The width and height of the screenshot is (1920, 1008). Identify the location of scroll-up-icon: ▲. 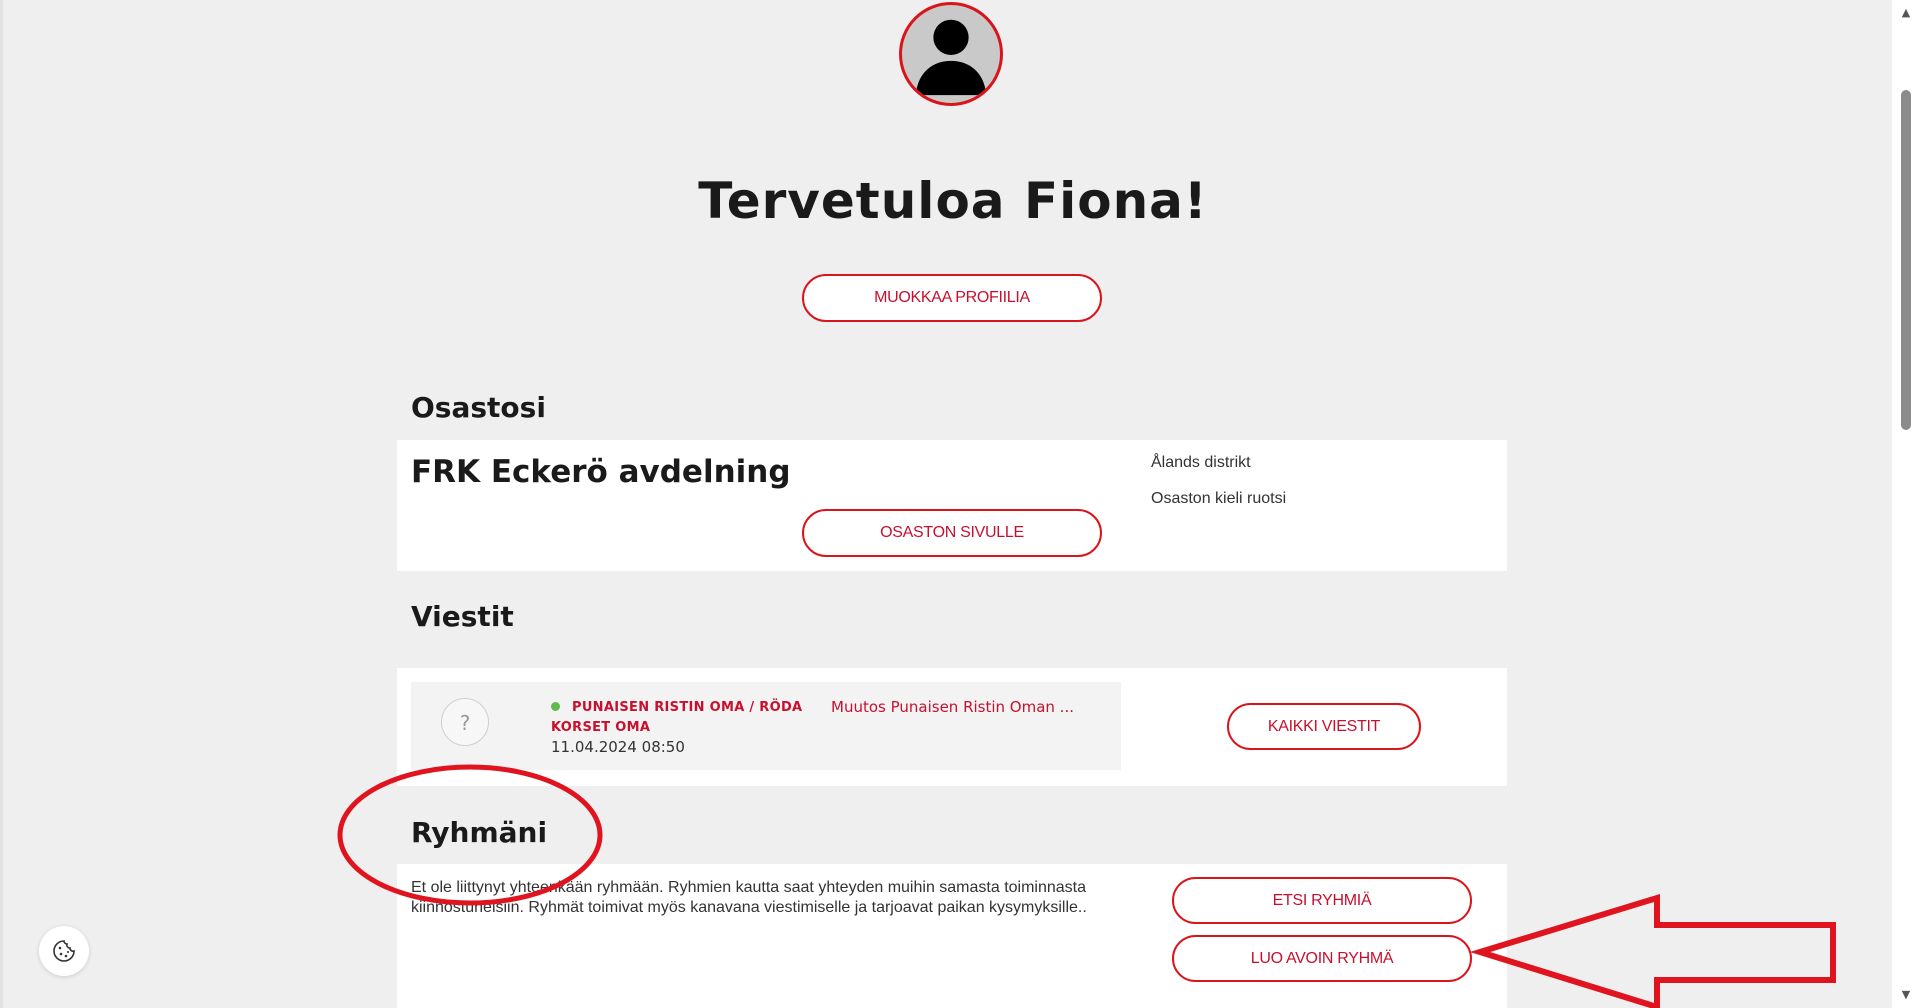
(1906, 13).